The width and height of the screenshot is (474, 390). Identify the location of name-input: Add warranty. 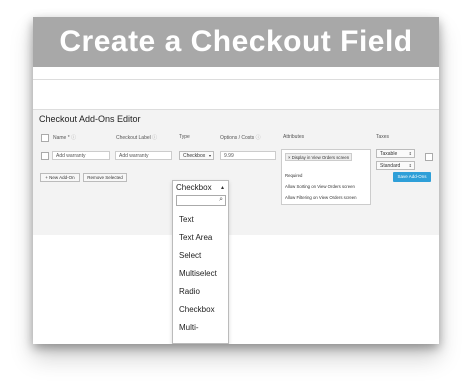
(81, 155).